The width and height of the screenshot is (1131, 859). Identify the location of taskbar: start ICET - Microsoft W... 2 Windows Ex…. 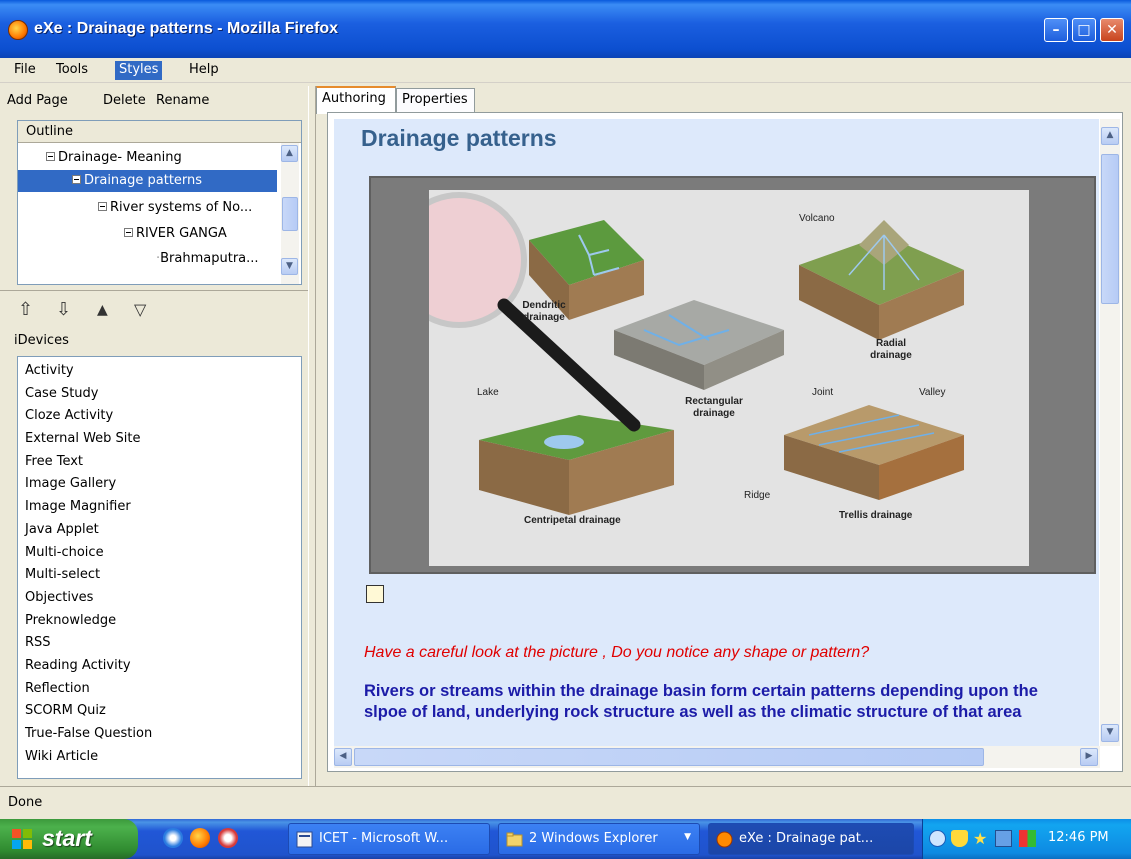
(565, 839).